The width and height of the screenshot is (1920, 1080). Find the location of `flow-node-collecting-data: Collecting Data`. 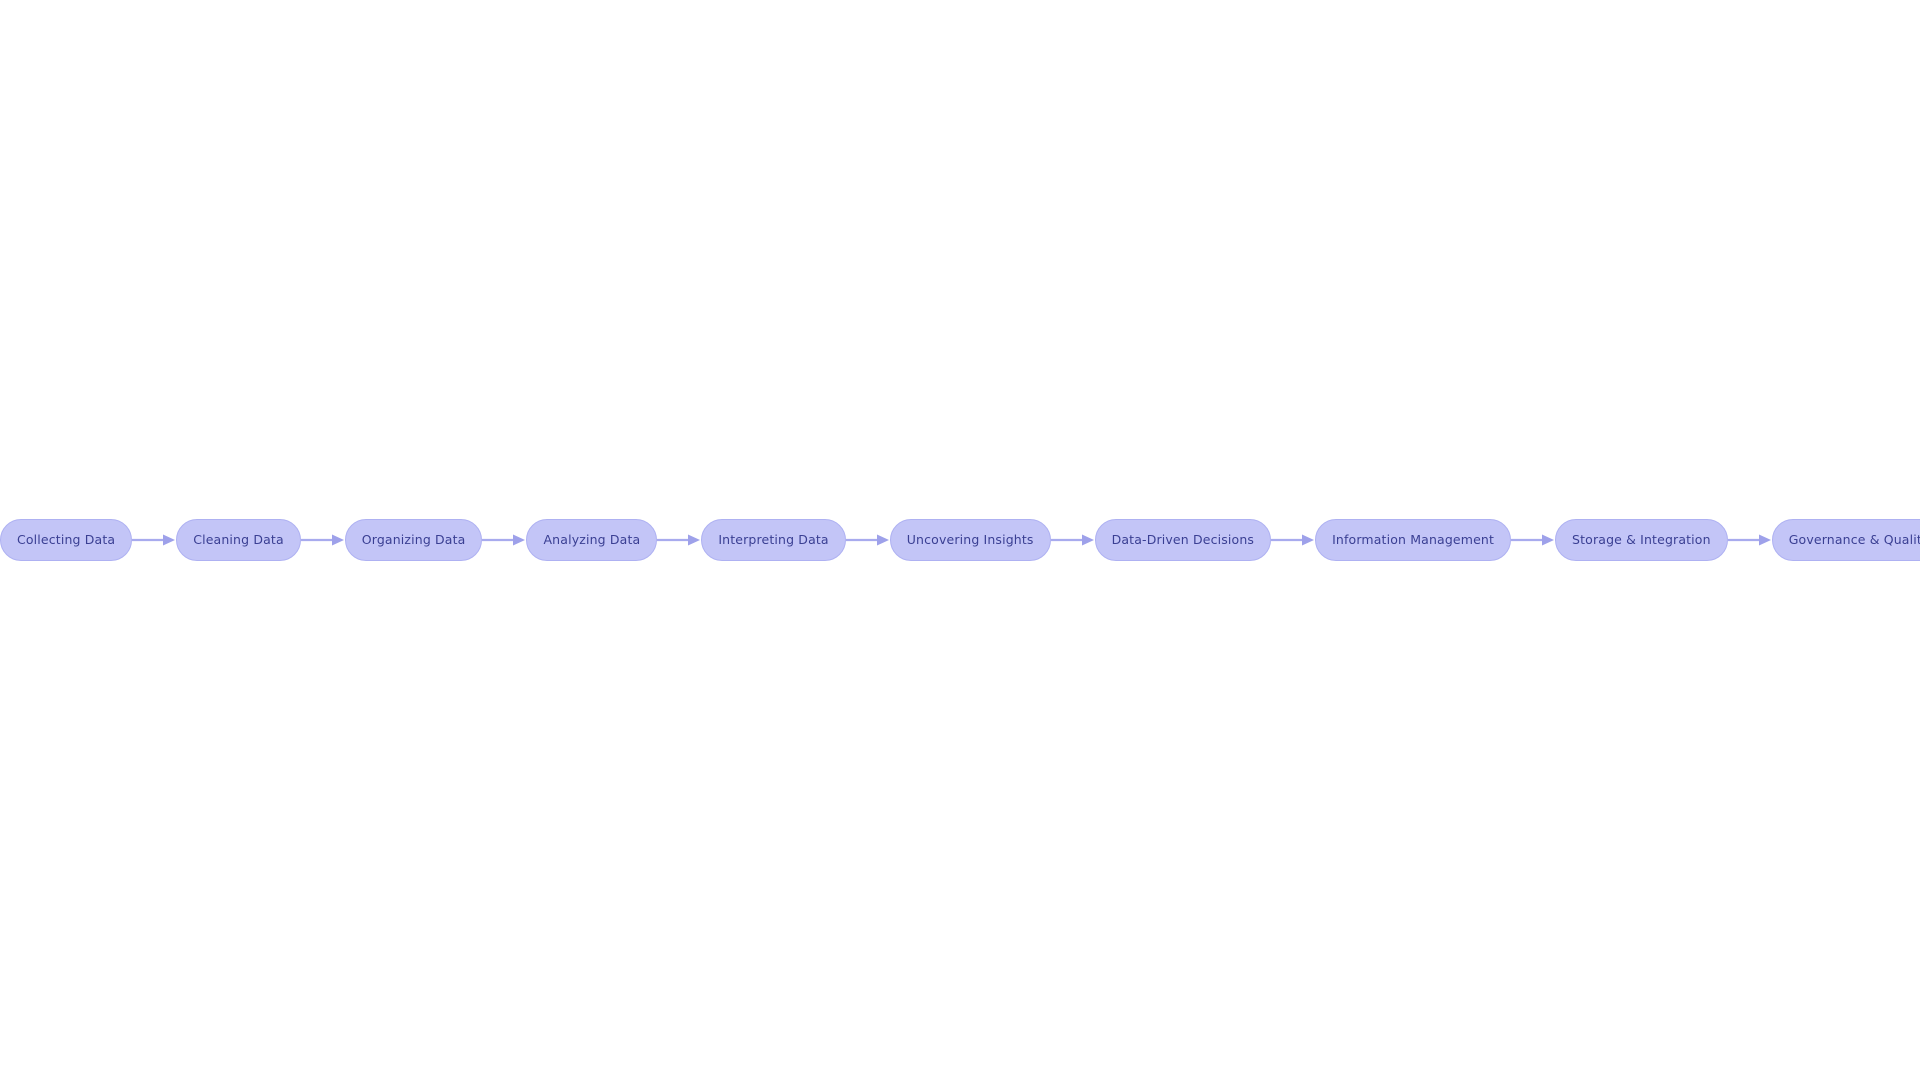

flow-node-collecting-data: Collecting Data is located at coordinates (66, 540).